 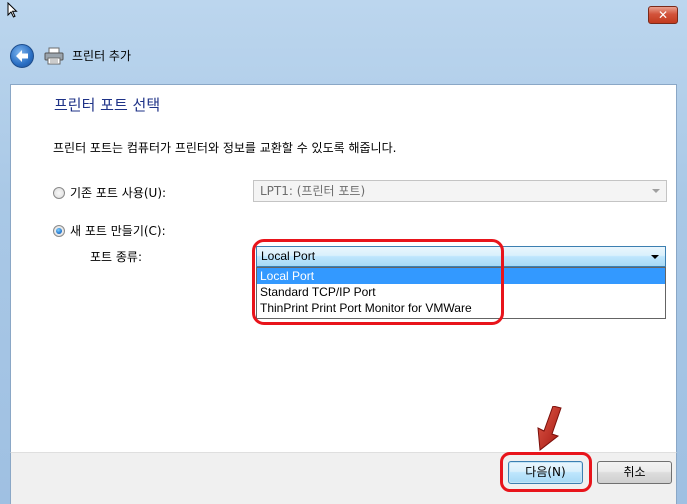 I want to click on title-bar: ✕, so click(x=343, y=15).